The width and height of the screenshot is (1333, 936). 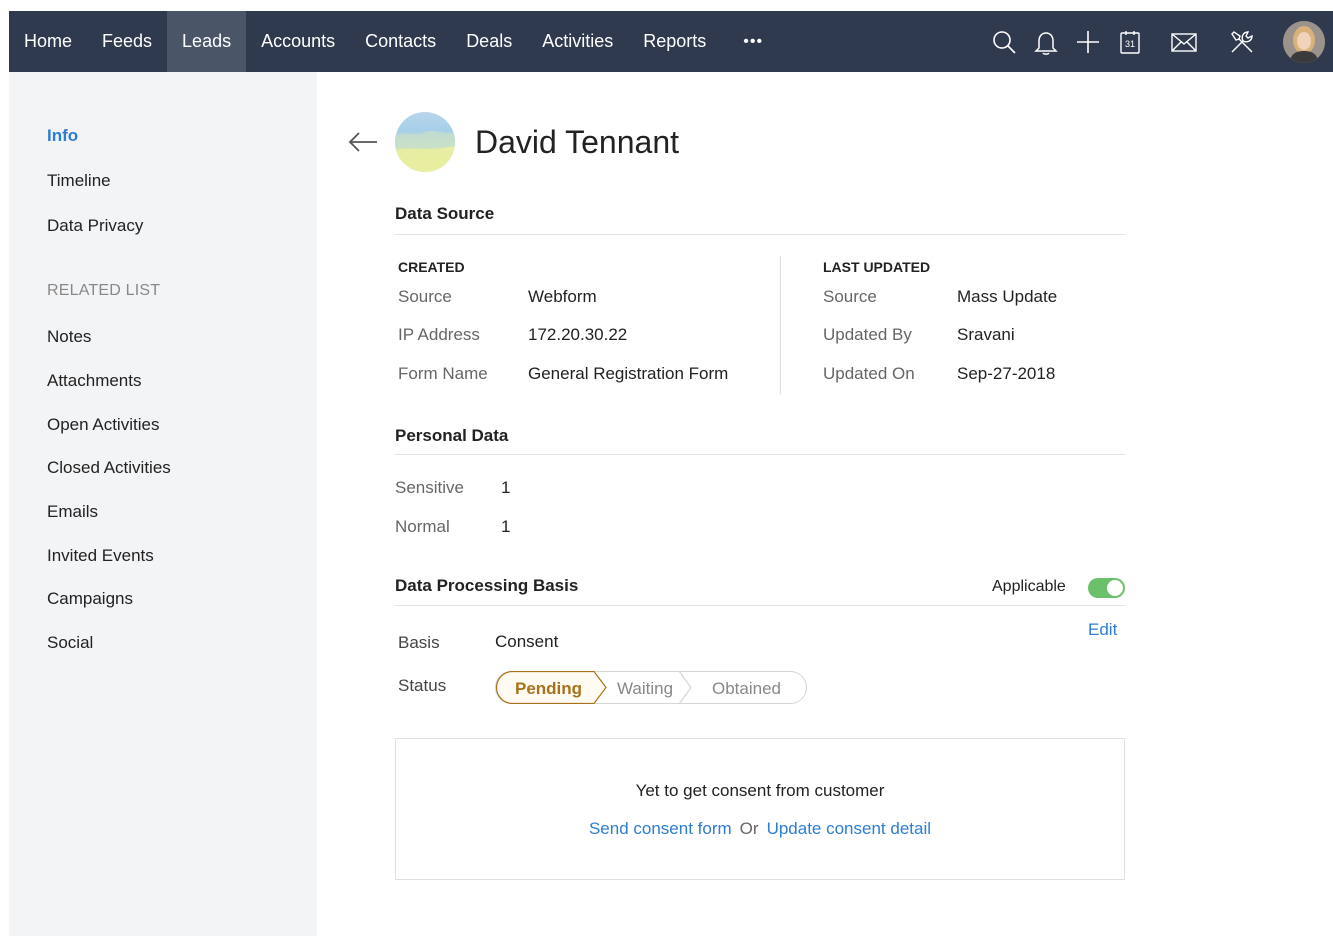 I want to click on last-updated-heading: LAST UPDATED, so click(x=877, y=267).